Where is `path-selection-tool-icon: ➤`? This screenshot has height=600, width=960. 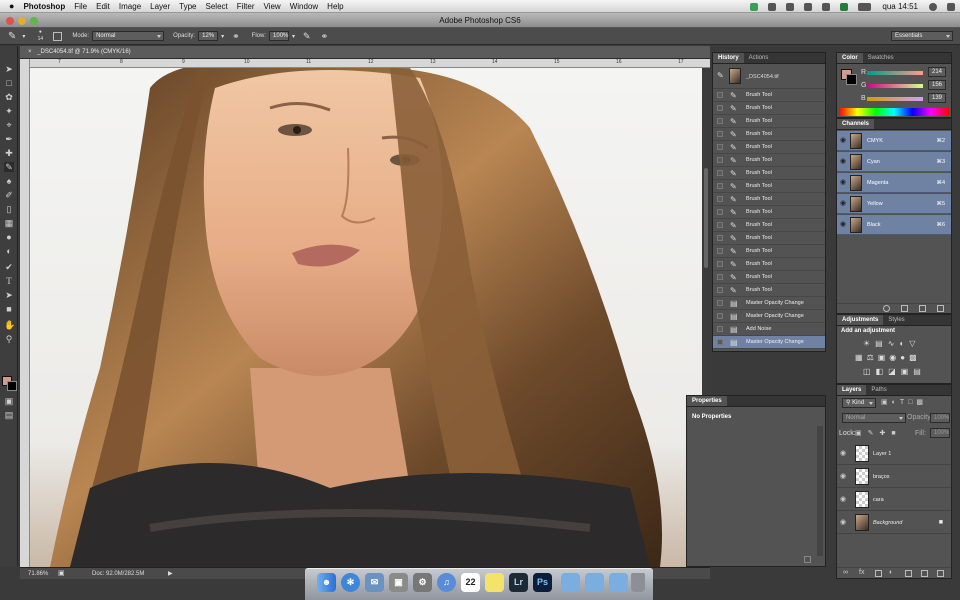 path-selection-tool-icon: ➤ is located at coordinates (9, 295).